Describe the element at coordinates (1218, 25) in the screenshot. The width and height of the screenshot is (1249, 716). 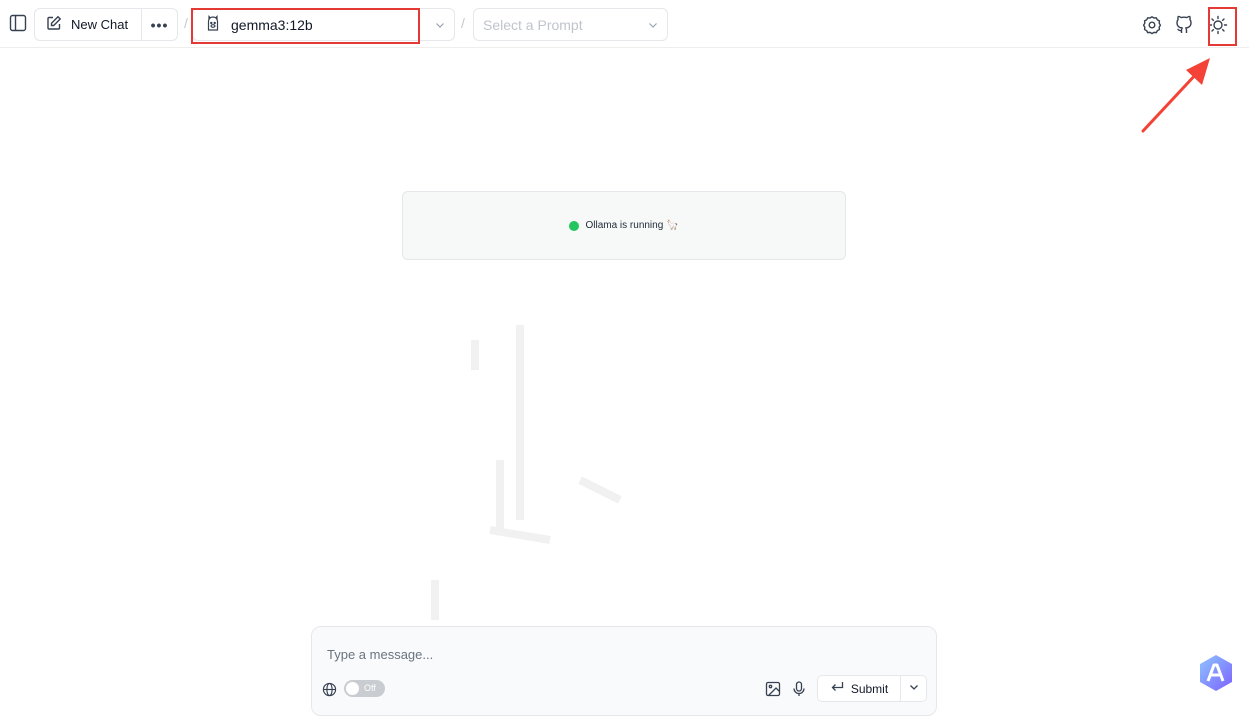
I see `sun-icon` at that location.